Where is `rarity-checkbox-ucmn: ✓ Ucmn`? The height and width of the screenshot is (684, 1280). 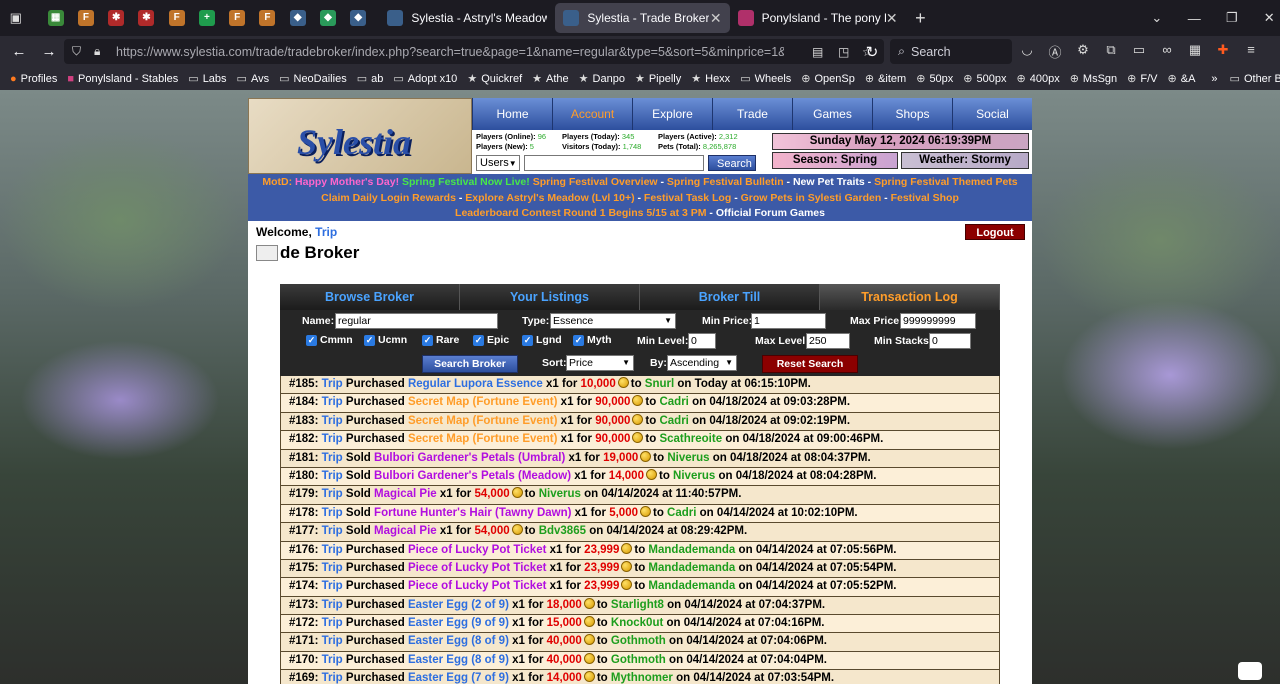 rarity-checkbox-ucmn: ✓ Ucmn is located at coordinates (385, 340).